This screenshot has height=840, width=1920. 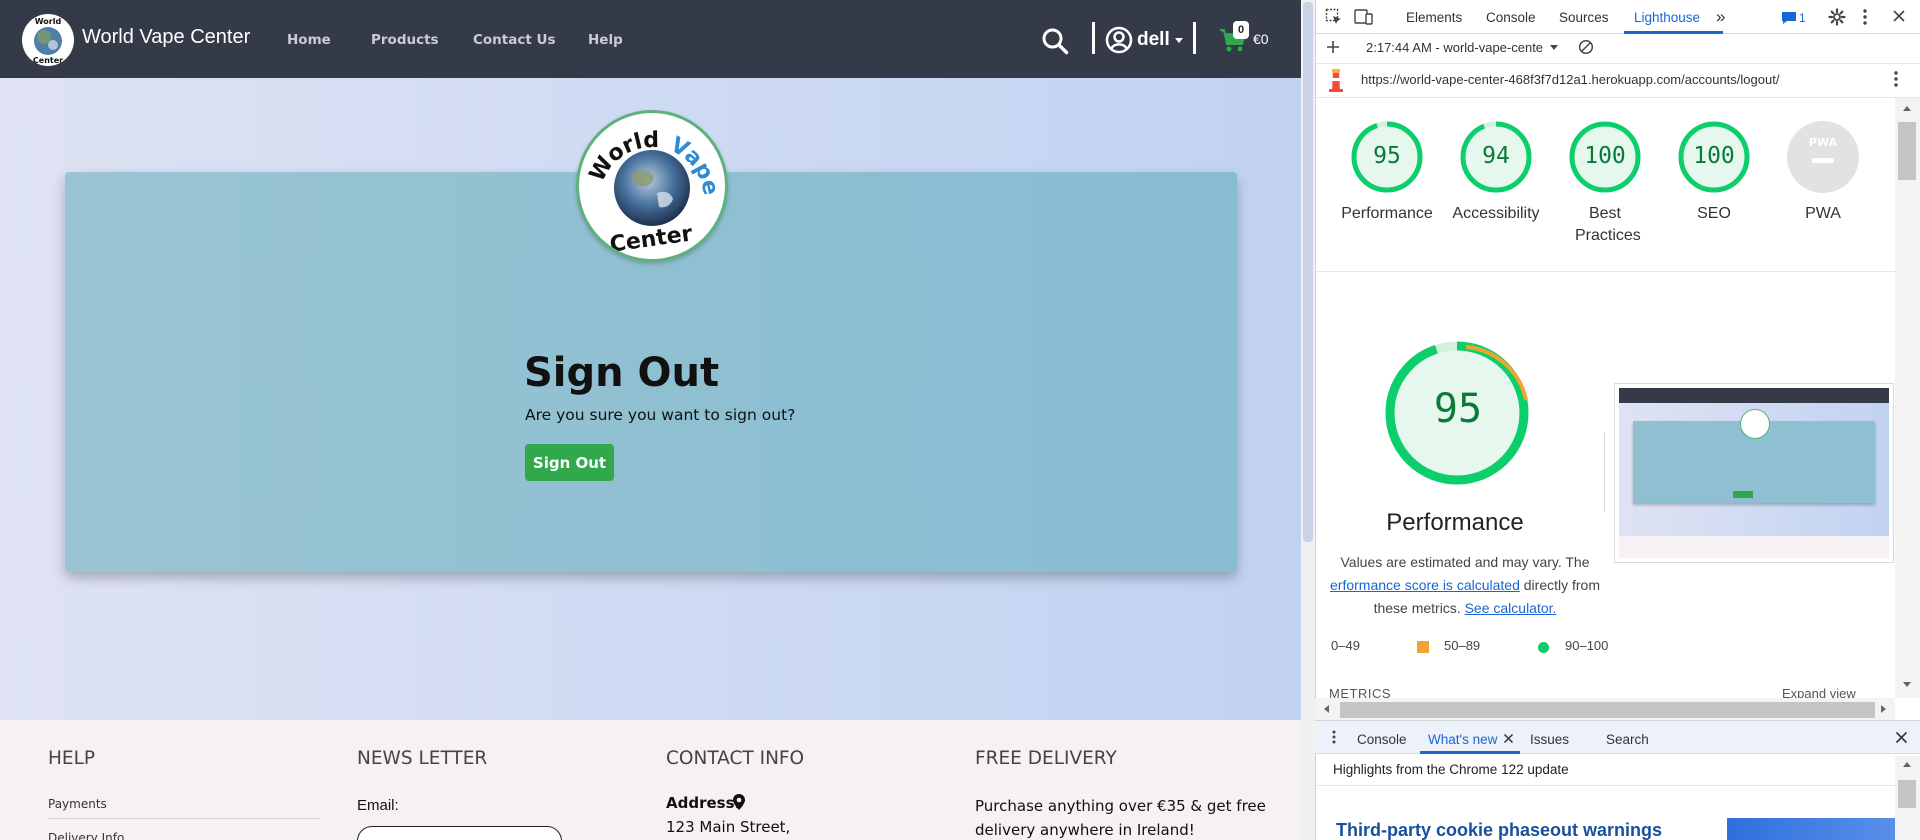 What do you see at coordinates (48, 21) in the screenshot?
I see `svg-text: World` at bounding box center [48, 21].